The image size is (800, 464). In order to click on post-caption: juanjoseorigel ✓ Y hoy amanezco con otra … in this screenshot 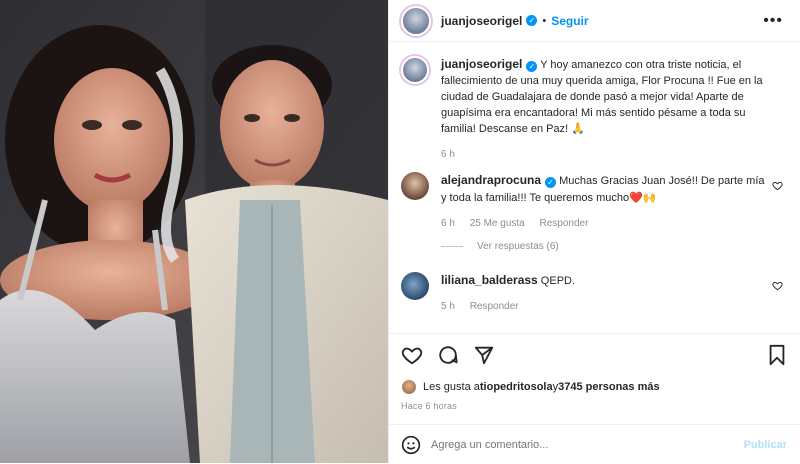, I will do `click(596, 109)`.